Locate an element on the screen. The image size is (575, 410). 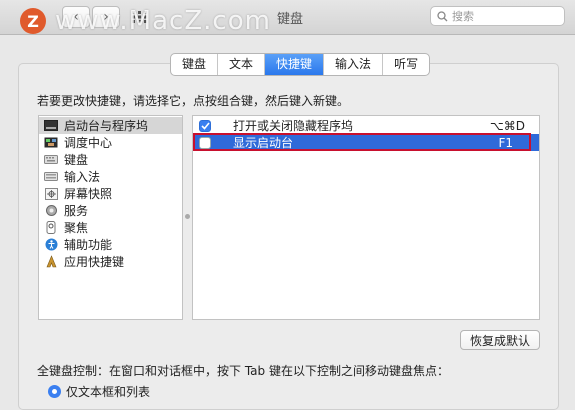
category-item-spotlight: 聚焦 is located at coordinates (110, 227).